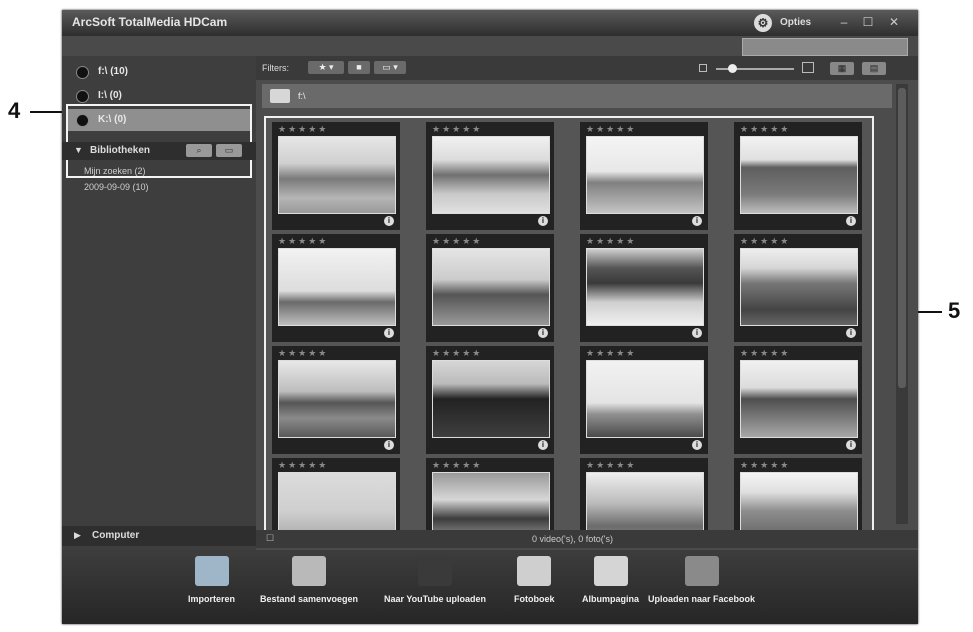 Image resolution: width=973 pixels, height=632 pixels. Describe the element at coordinates (159, 96) in the screenshot. I see `drive-item-i: I:\ (0)` at that location.